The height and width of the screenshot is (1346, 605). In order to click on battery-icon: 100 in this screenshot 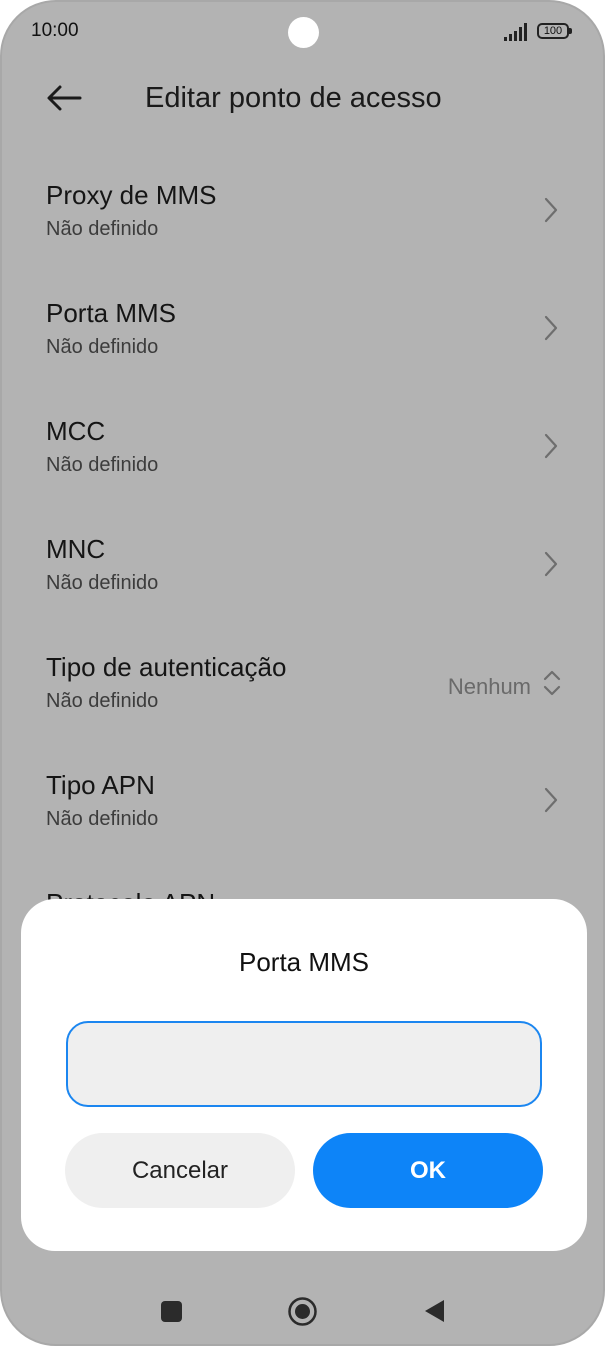, I will do `click(554, 31)`.